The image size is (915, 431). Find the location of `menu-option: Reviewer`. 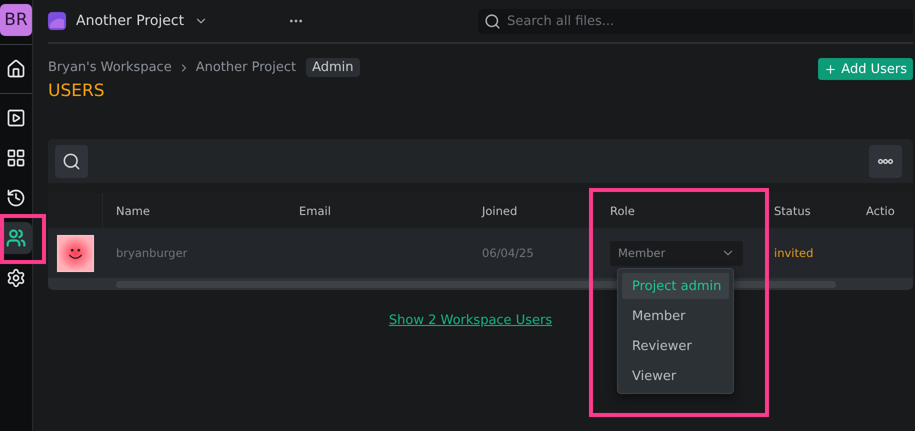

menu-option: Reviewer is located at coordinates (675, 346).